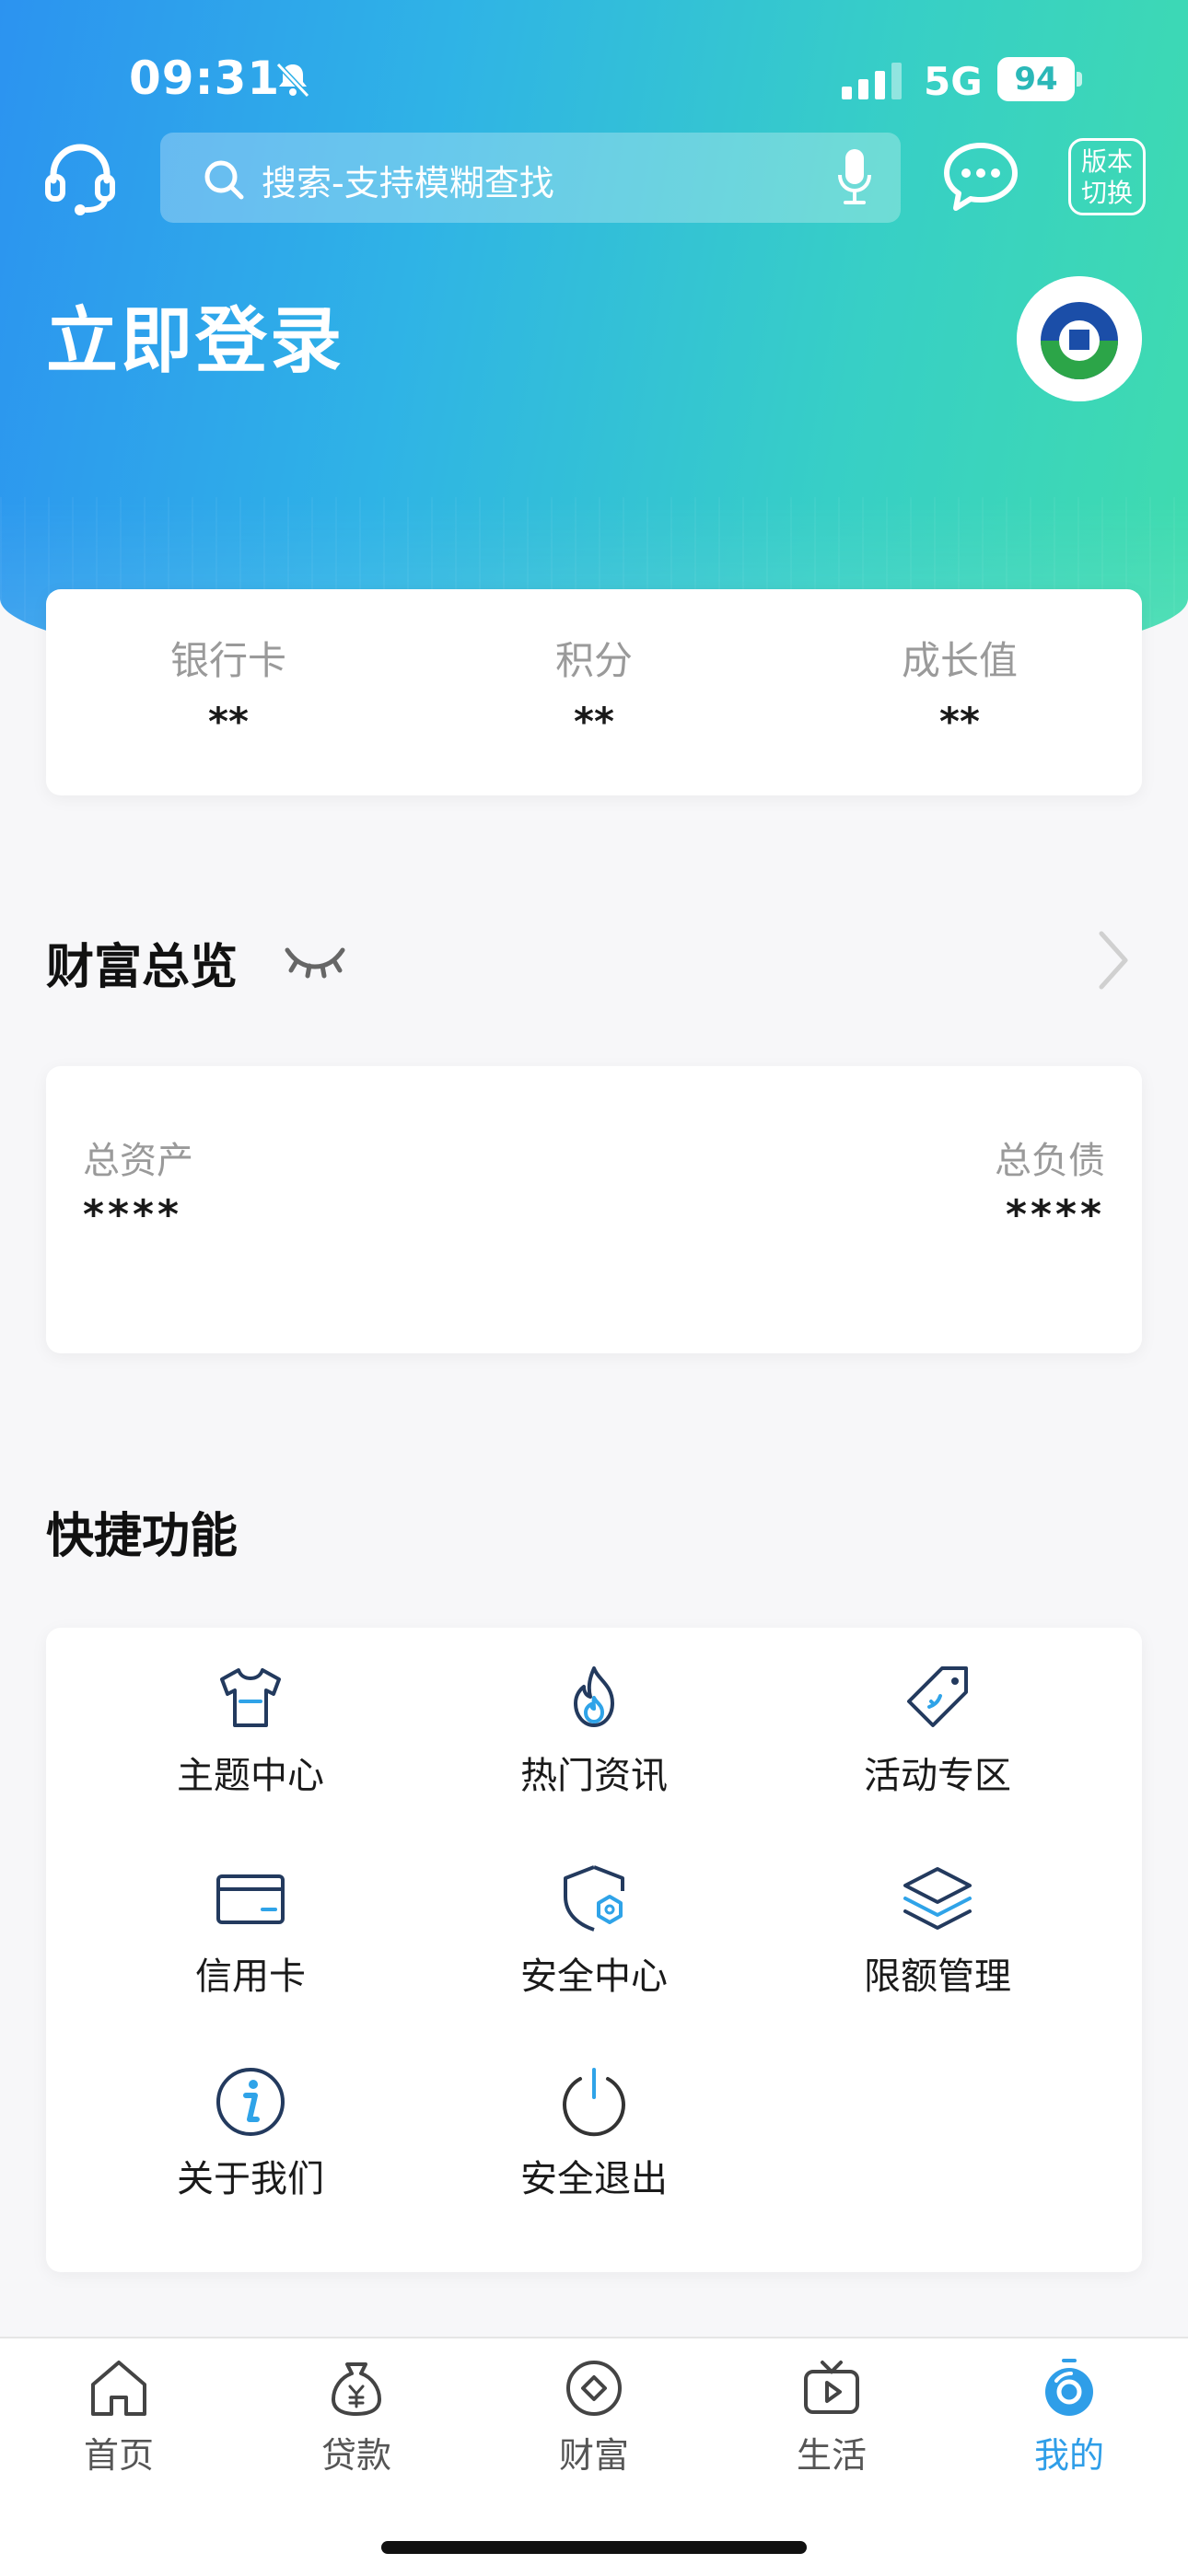 This screenshot has width=1188, height=2576. I want to click on tab-mine: 我的, so click(1069, 2416).